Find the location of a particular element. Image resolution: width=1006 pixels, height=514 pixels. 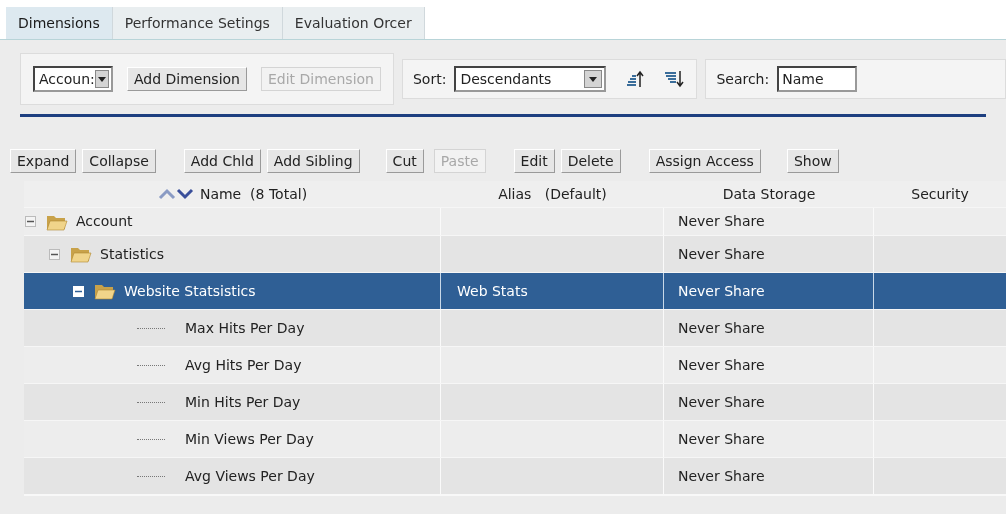

sort-descending-icon is located at coordinates (674, 79).